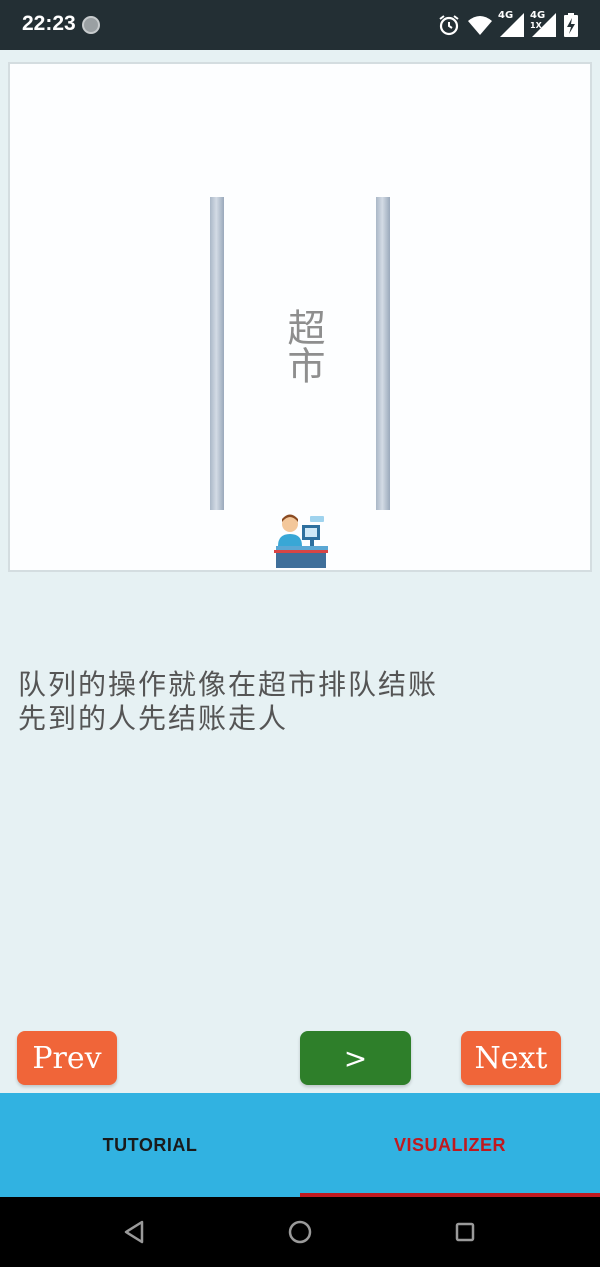 The width and height of the screenshot is (600, 1267). Describe the element at coordinates (150, 1145) in the screenshot. I see `tab-tutorial: TUTORIAL` at that location.